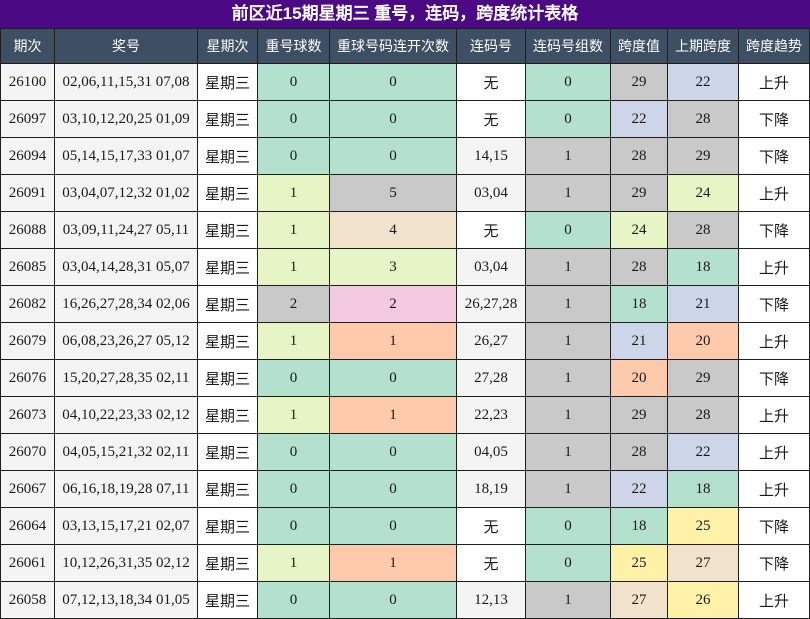  Describe the element at coordinates (491, 46) in the screenshot. I see `column-header-consecutive: 连码号` at that location.